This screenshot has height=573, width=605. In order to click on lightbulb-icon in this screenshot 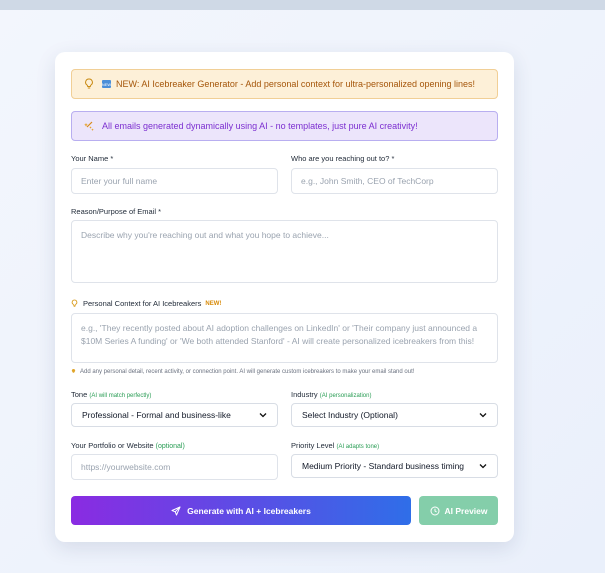, I will do `click(89, 84)`.